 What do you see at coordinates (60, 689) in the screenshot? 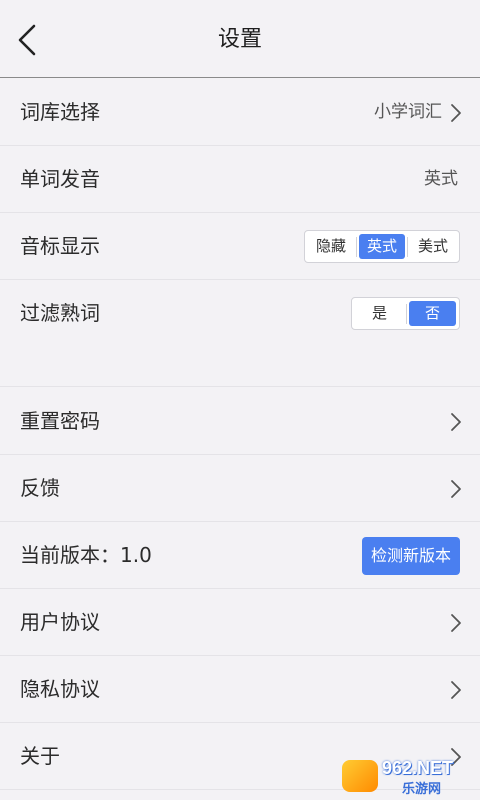
I see `privacy-label: 隐私协议` at bounding box center [60, 689].